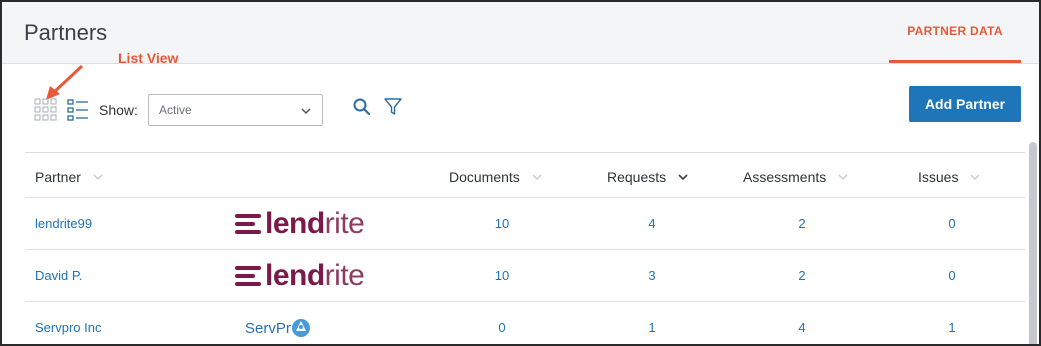 Image resolution: width=1041 pixels, height=346 pixels. I want to click on table-row: lendrite99 lendrite 10 4 2 0, so click(525, 224).